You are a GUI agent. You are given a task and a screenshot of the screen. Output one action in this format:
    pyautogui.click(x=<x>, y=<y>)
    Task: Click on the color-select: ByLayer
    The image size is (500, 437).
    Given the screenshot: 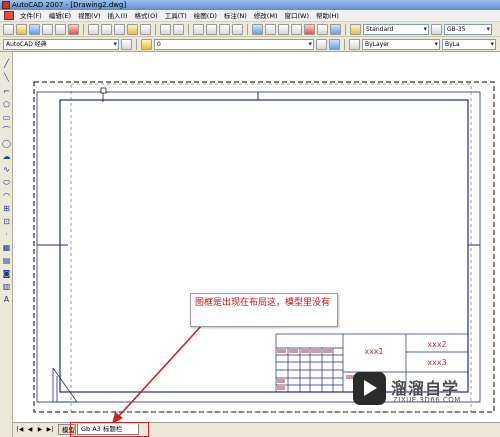 What is the action you would take?
    pyautogui.click(x=401, y=44)
    